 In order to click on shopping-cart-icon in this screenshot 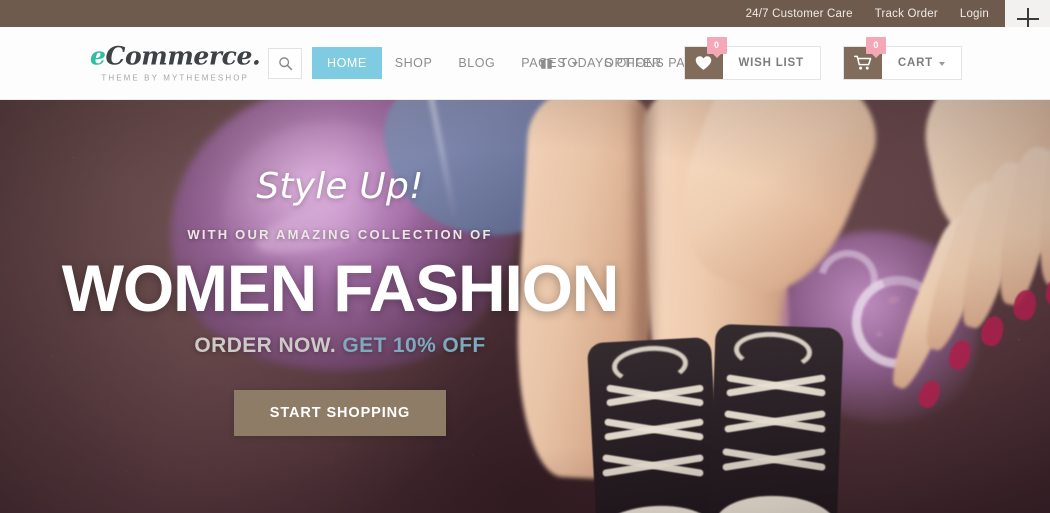, I will do `click(862, 62)`.